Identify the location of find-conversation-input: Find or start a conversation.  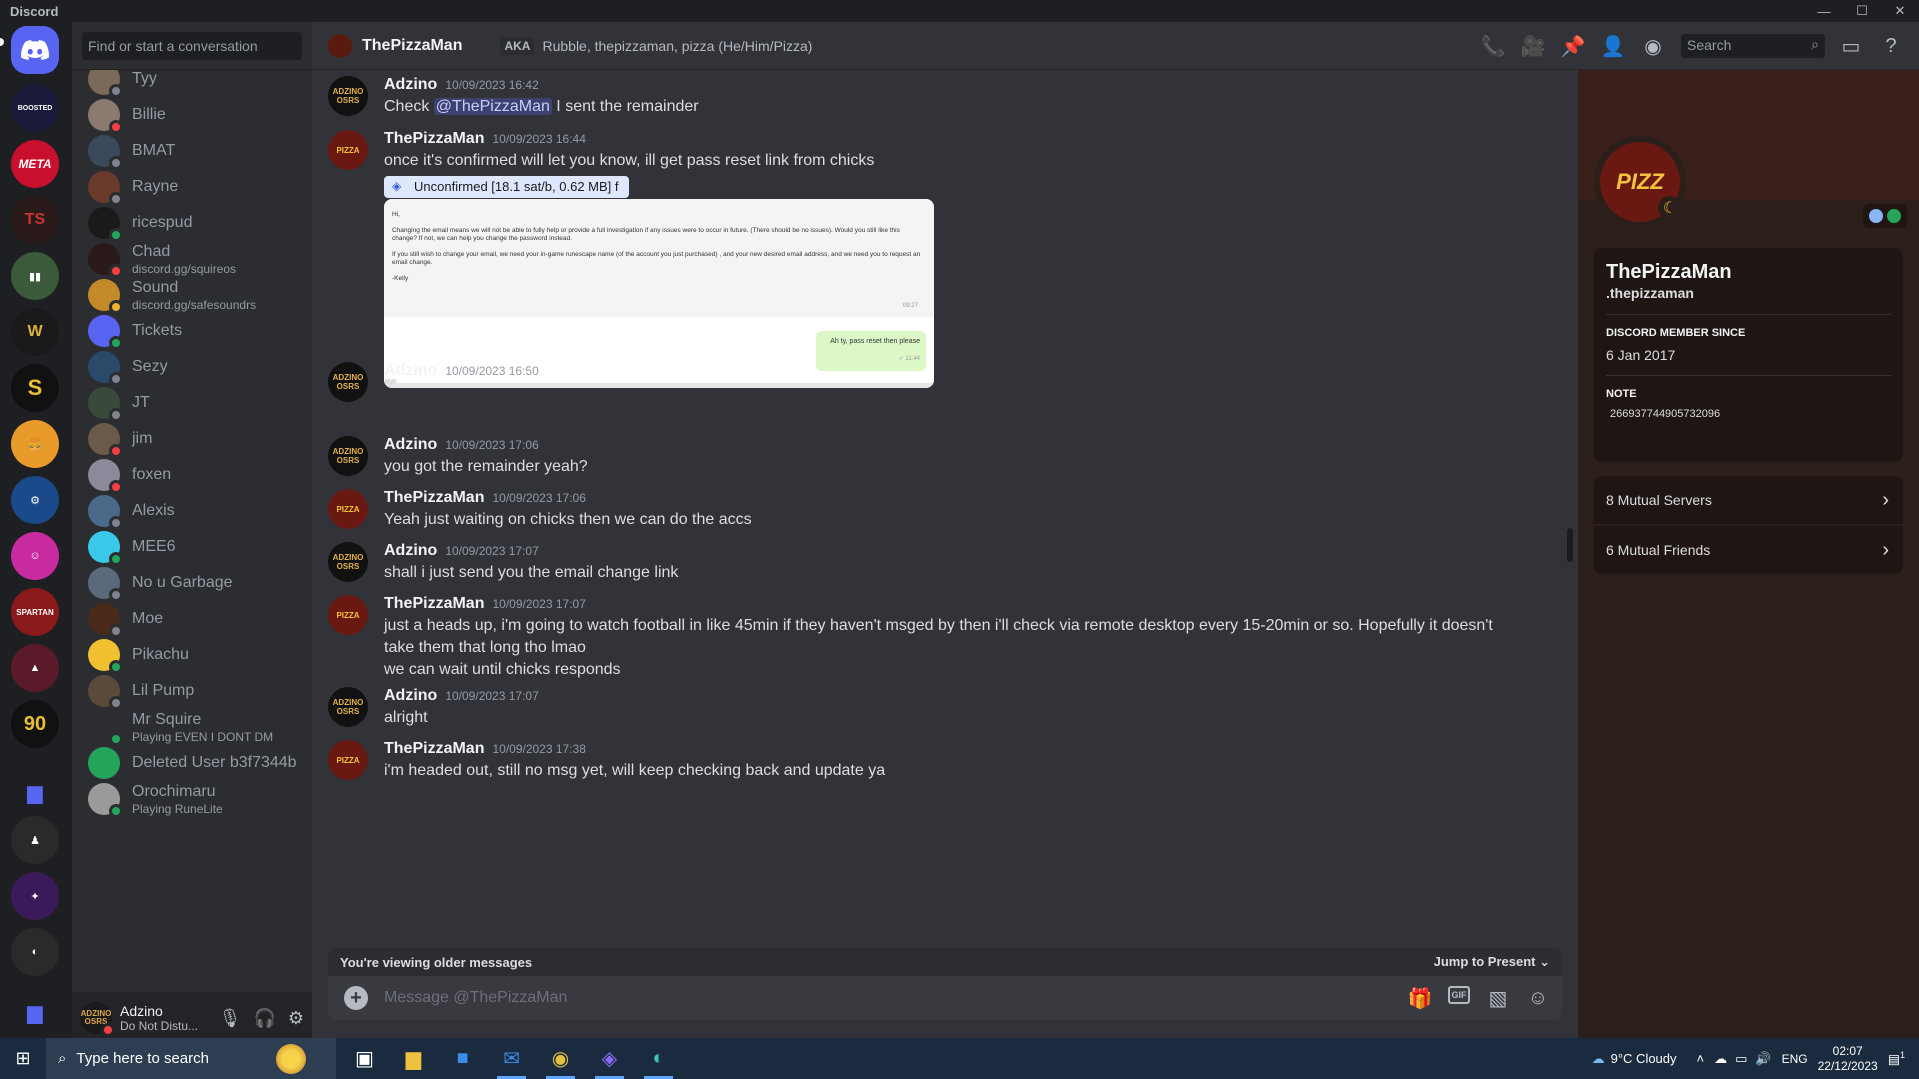
(192, 46).